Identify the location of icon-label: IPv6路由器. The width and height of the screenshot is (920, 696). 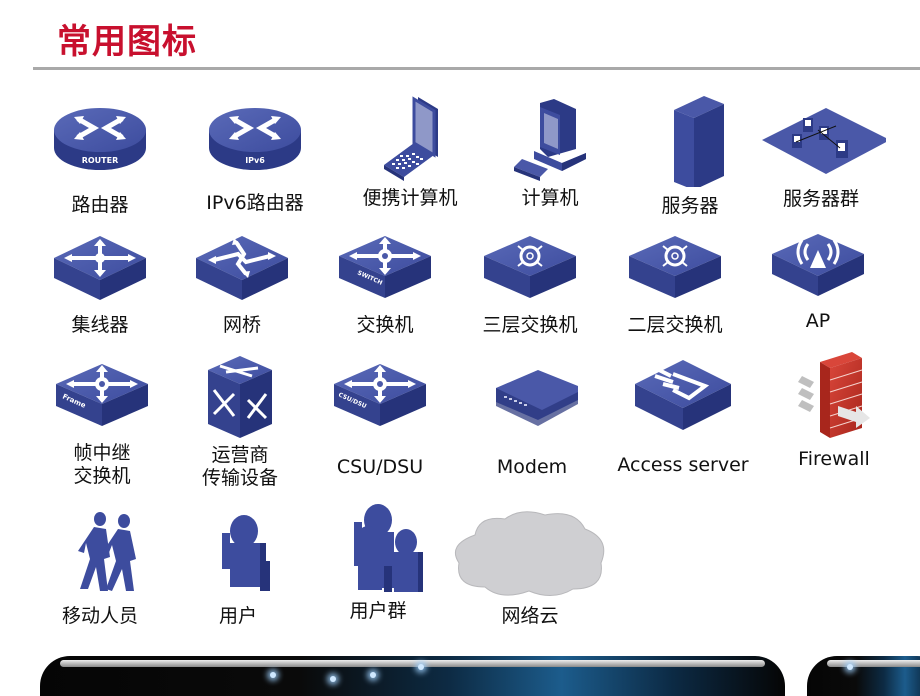
(255, 203).